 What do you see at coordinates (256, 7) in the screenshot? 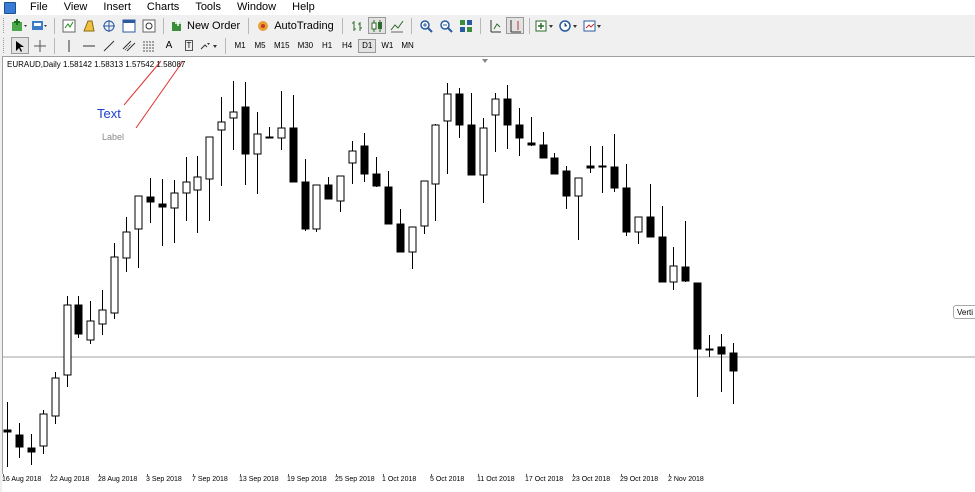
I see `menu-window: Window` at bounding box center [256, 7].